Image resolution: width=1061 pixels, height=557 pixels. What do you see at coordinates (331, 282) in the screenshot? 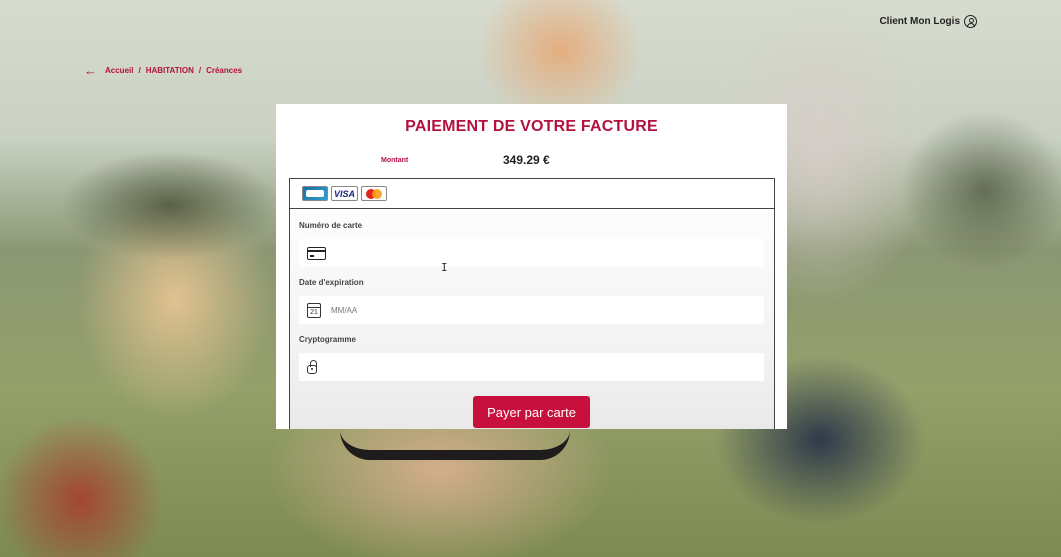
I see `expiry-label: Date d'expiration` at bounding box center [331, 282].